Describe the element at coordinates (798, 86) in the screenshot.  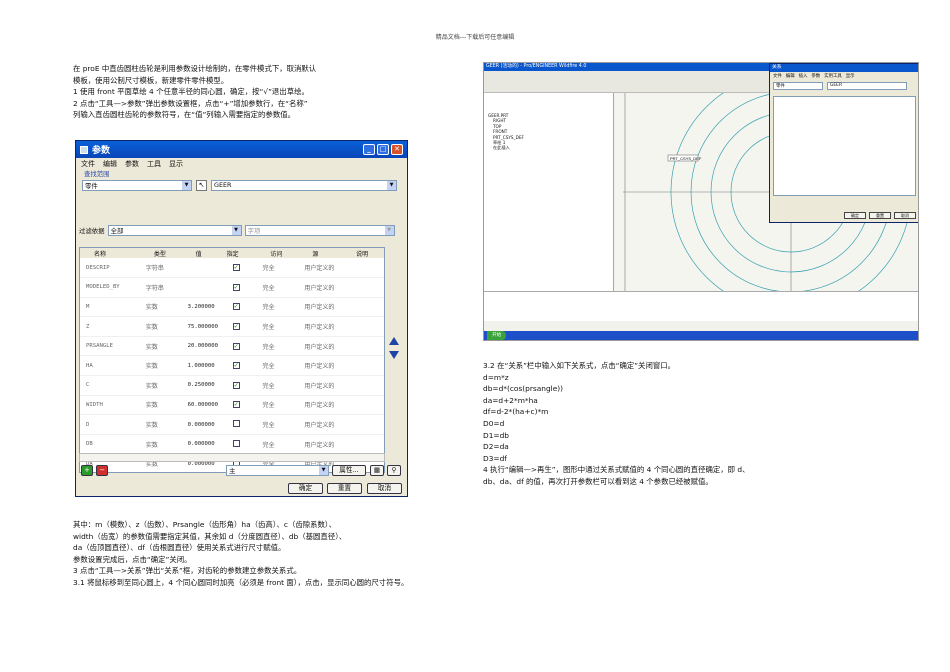
I see `relations-scope-select: 零件` at that location.